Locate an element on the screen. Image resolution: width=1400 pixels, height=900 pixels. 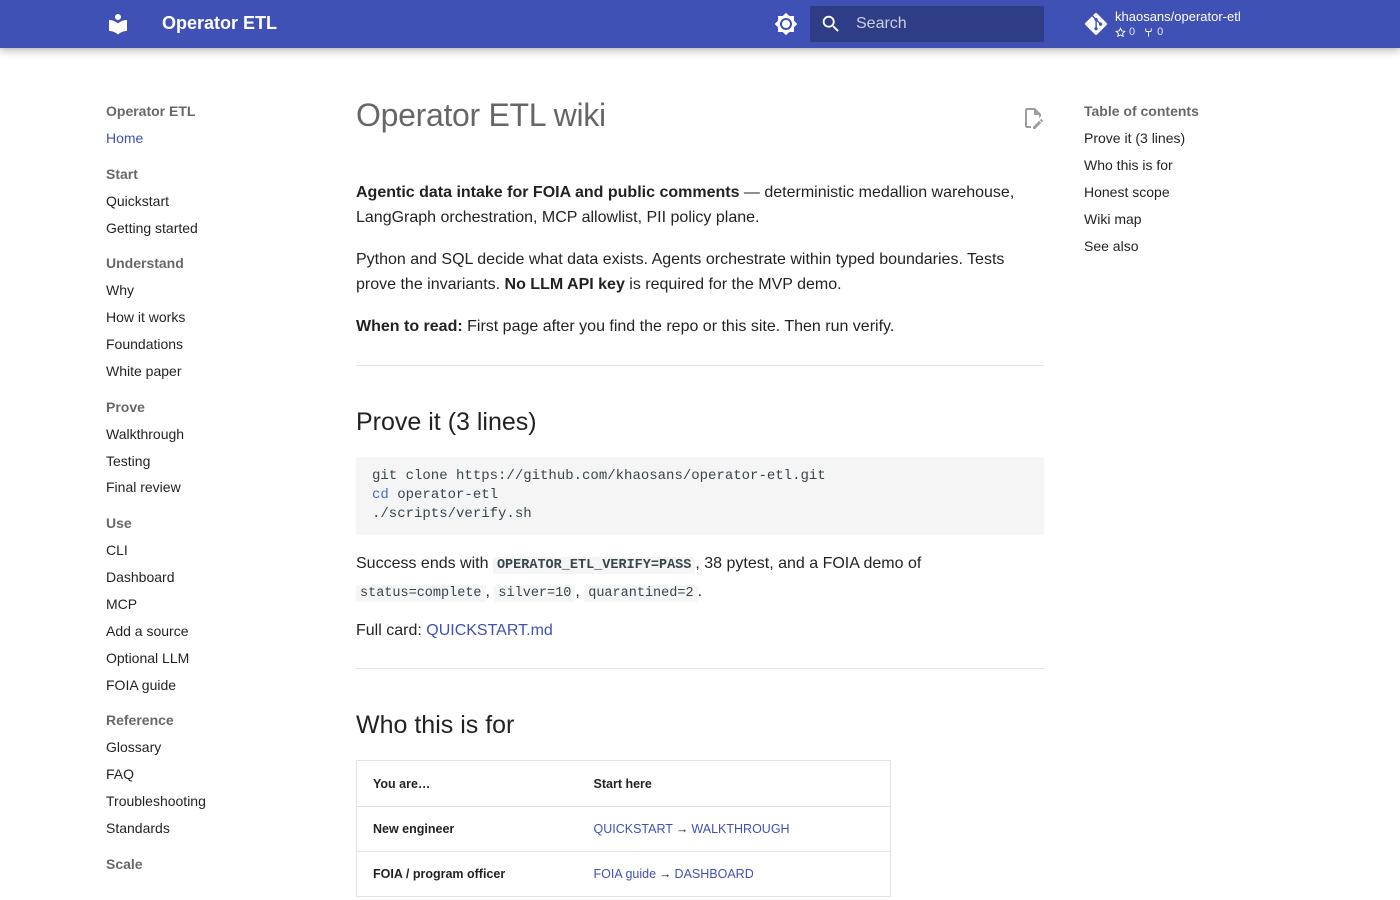
inline-code-quarantined: quarantined=2 is located at coordinates (641, 593).